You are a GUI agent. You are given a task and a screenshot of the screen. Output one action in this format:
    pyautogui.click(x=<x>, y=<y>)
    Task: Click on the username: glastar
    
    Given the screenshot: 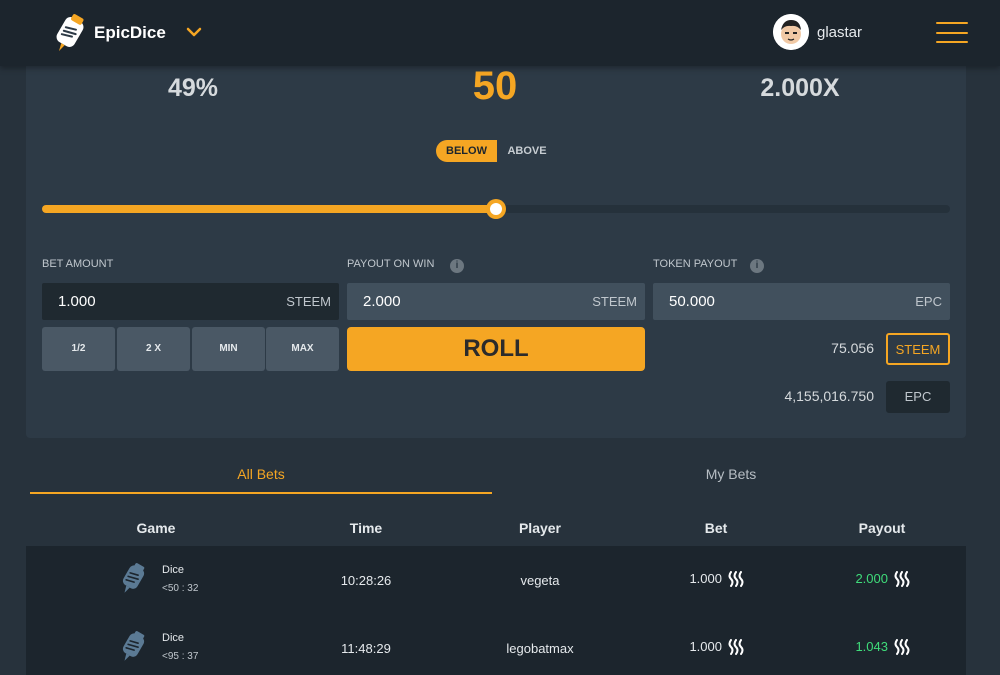 What is the action you would take?
    pyautogui.click(x=839, y=32)
    